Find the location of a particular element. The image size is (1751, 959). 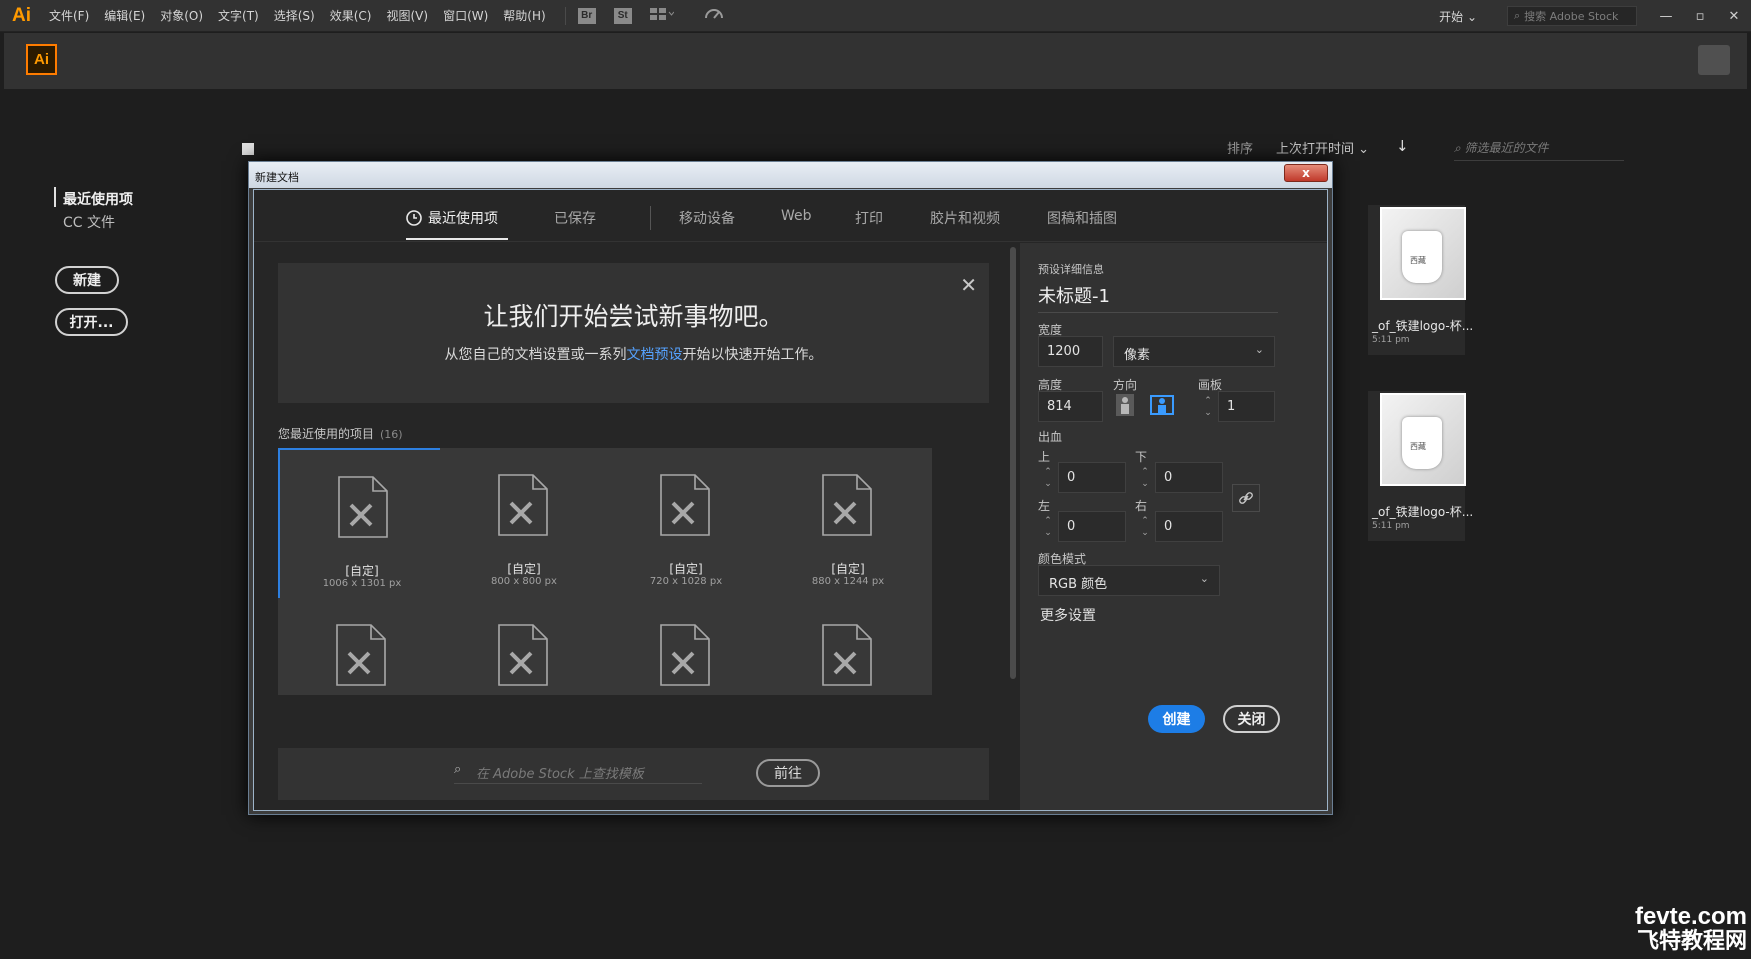

maximize-button: ▫ is located at coordinates (1700, 16).